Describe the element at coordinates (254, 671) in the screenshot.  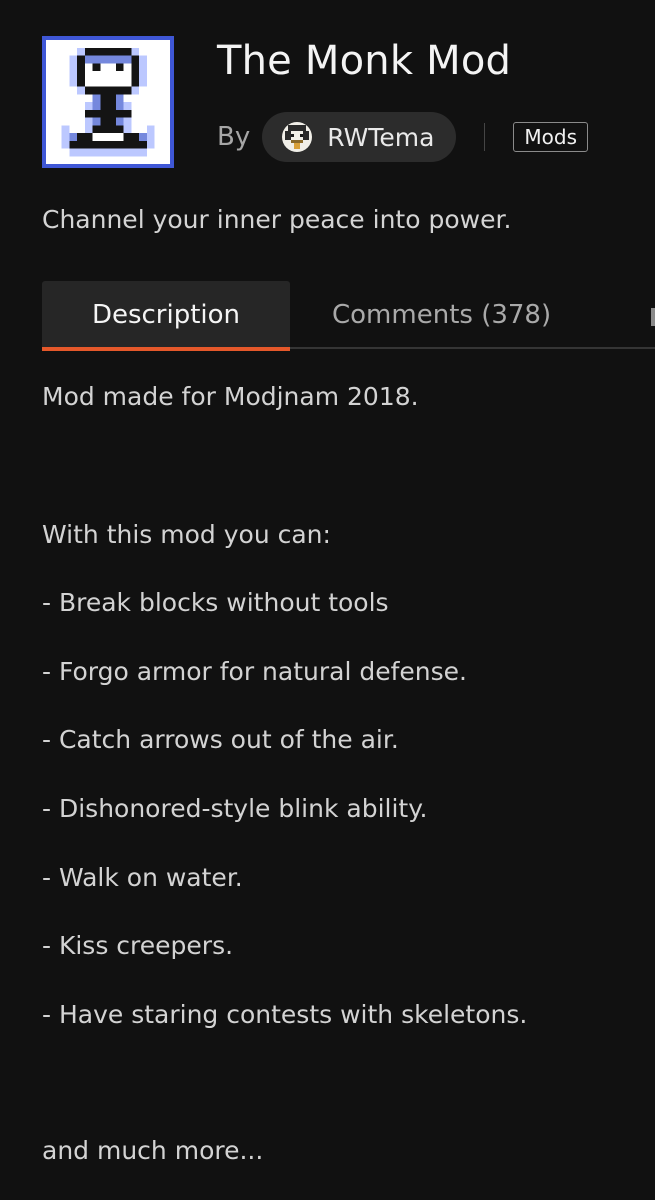
I see `feature-item: - Forgo armor for natural defense.` at that location.